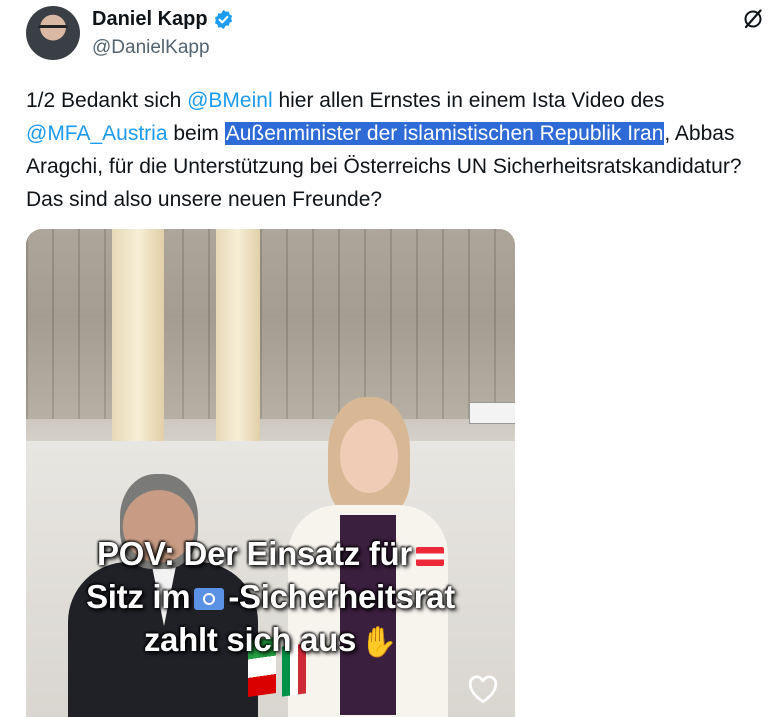  I want to click on avatar-glasses, so click(53, 31).